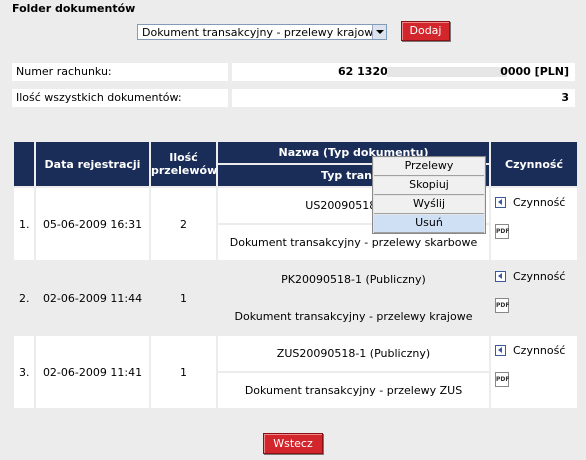 This screenshot has height=460, width=586. Describe the element at coordinates (379, 32) in the screenshot. I see `chevron-down-icon` at that location.